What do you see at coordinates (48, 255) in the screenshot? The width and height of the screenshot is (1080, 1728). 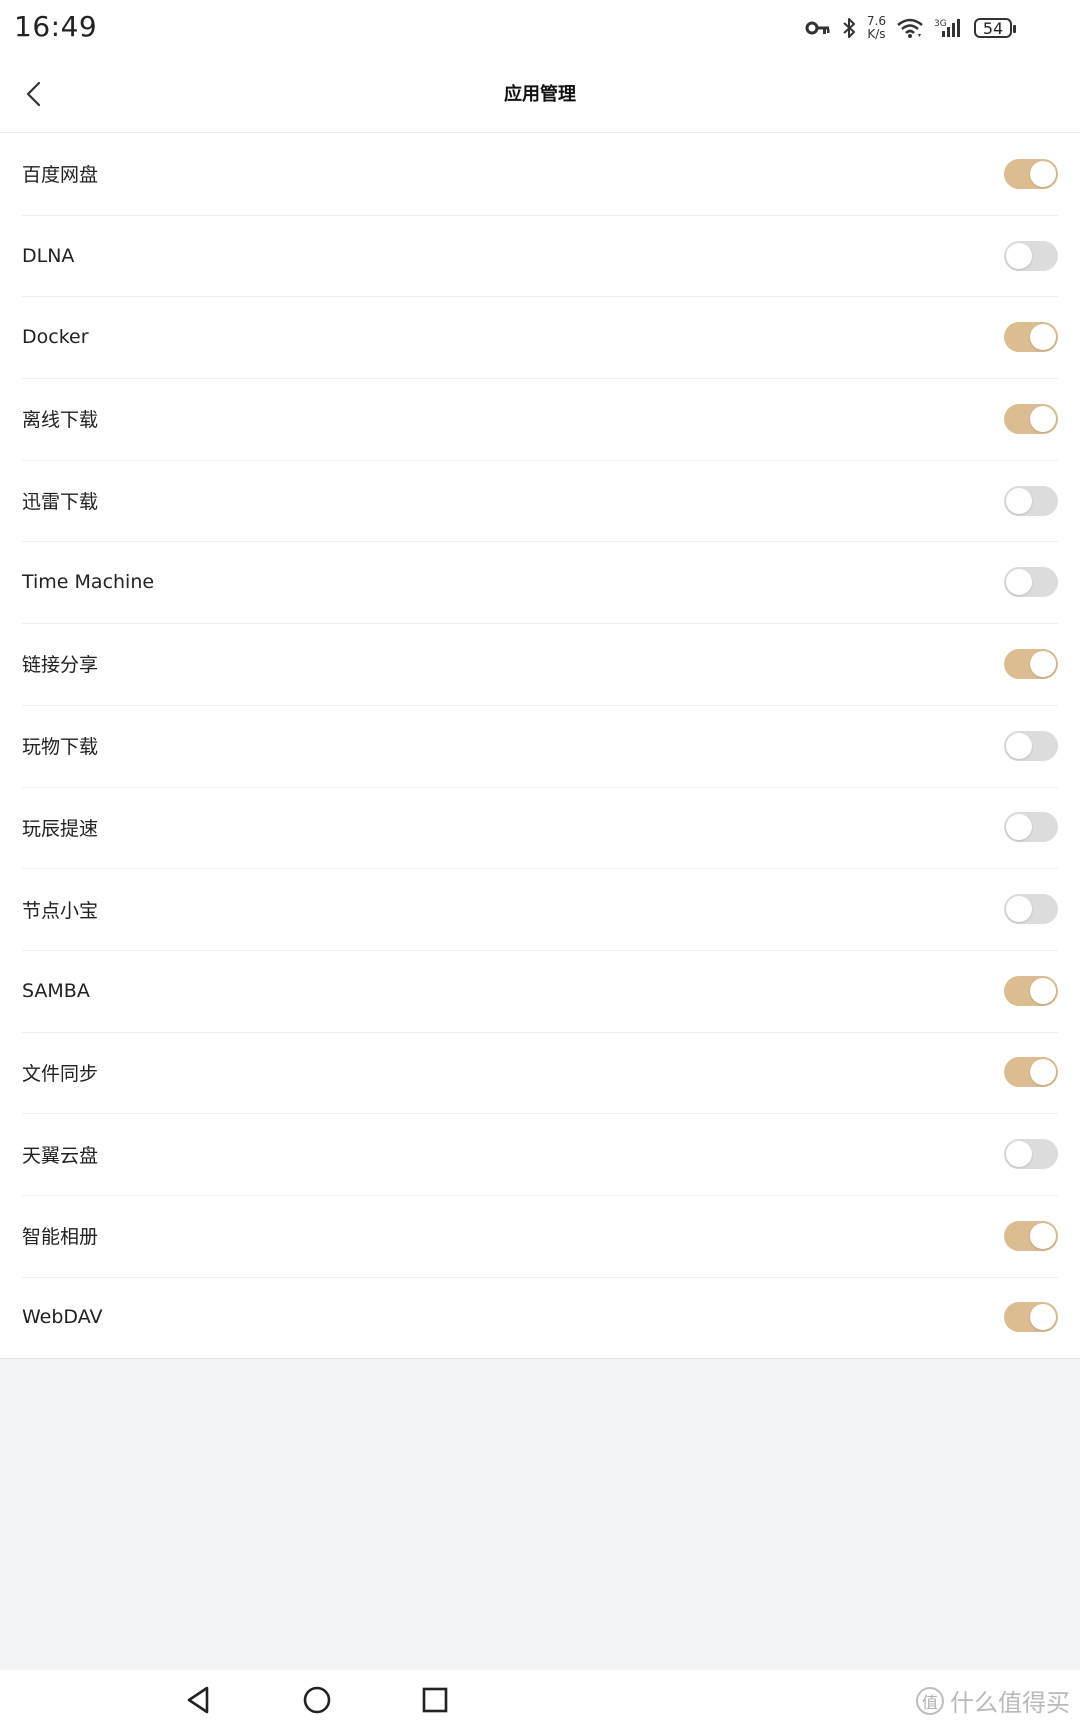 I see `app-label: DLNA` at bounding box center [48, 255].